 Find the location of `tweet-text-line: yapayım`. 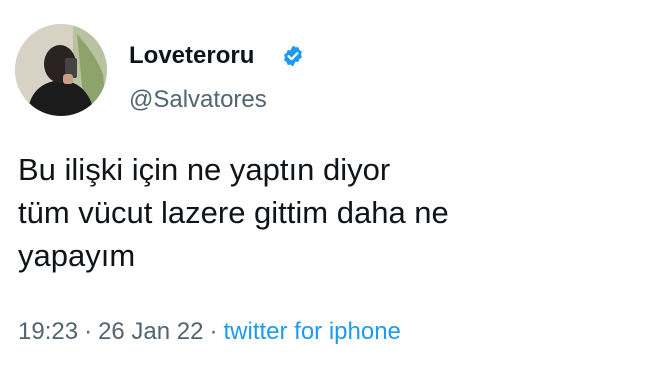

tweet-text-line: yapayım is located at coordinates (77, 255).